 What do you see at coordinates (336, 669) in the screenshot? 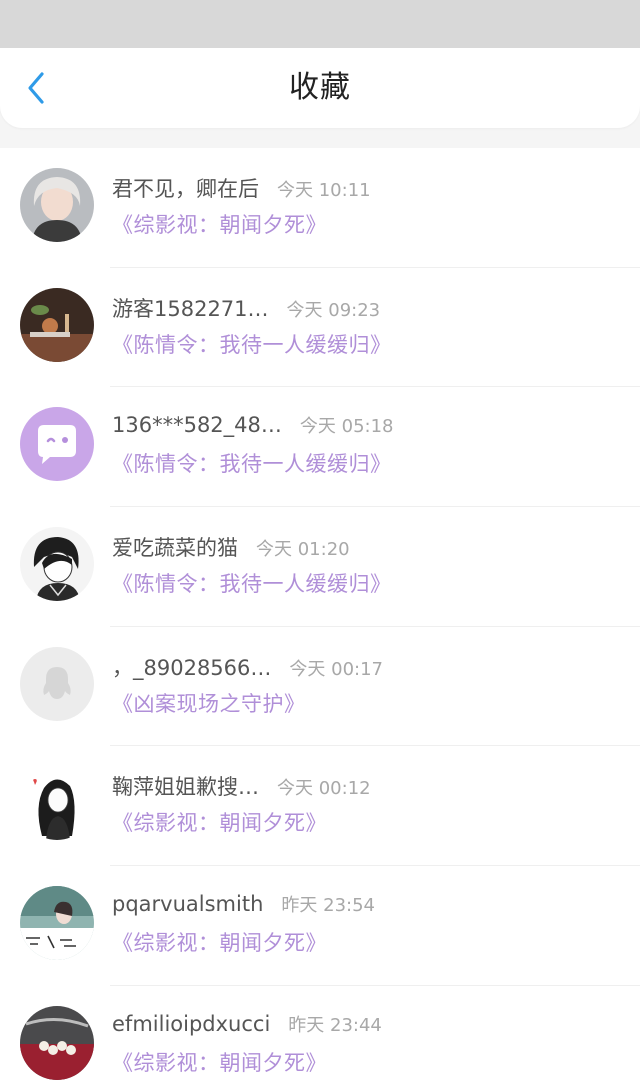
I see `timestamp: 今天 00:17` at bounding box center [336, 669].